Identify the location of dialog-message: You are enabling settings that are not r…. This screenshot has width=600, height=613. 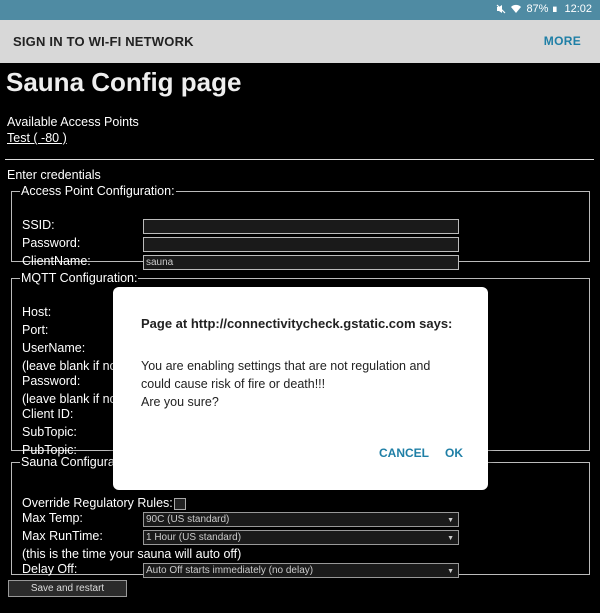
(301, 384).